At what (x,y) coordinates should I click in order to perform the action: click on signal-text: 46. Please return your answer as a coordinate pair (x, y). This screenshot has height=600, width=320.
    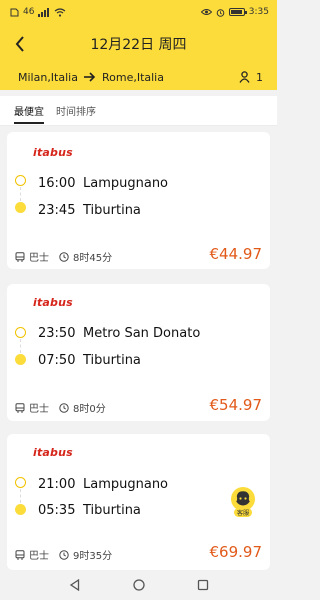
    Looking at the image, I should click on (29, 12).